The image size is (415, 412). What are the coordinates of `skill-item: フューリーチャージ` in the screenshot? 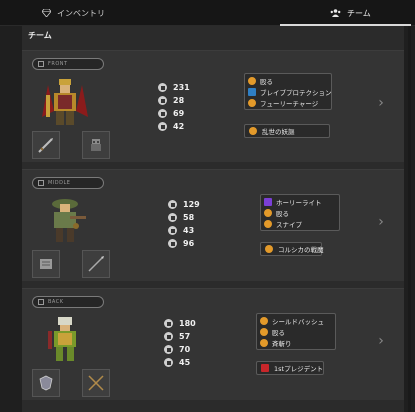 It's located at (288, 103).